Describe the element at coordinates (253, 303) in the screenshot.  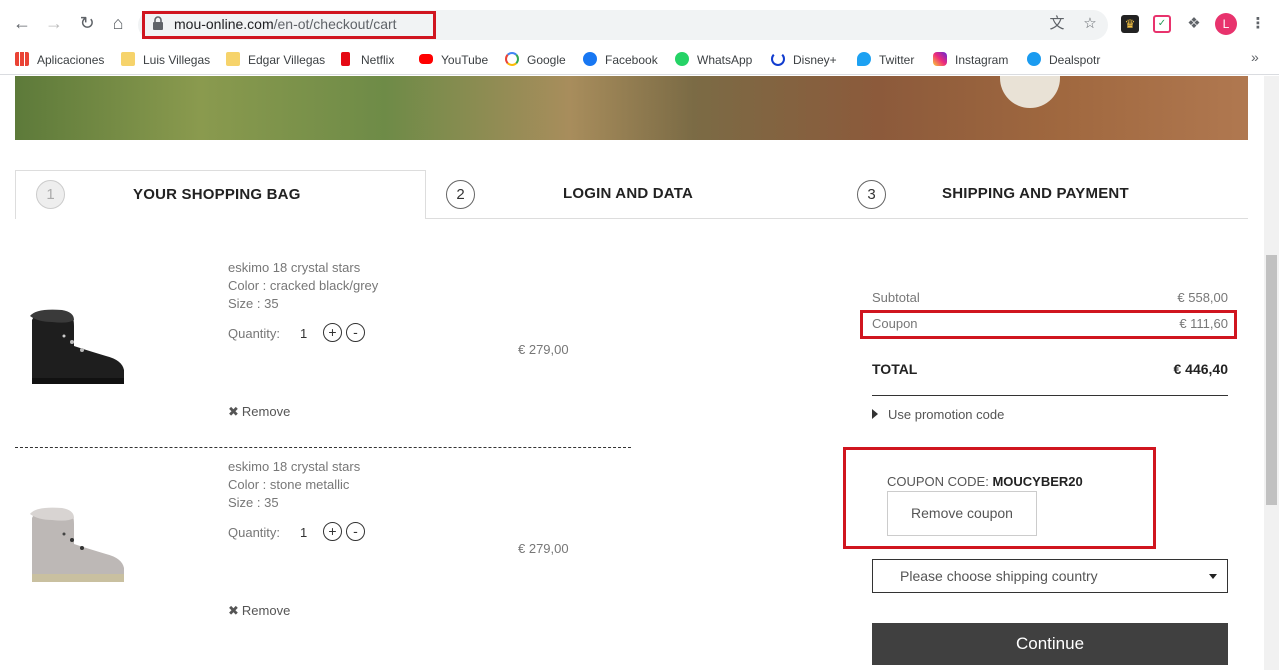
I see `item-1-size: Size : 35` at that location.